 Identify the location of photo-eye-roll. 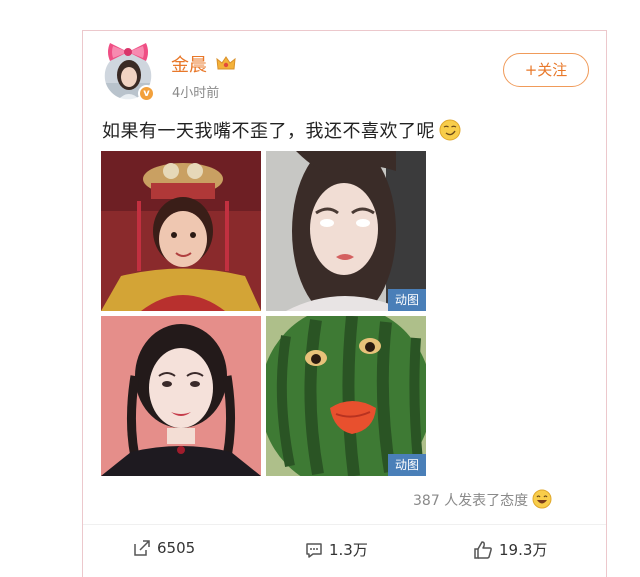
(346, 231).